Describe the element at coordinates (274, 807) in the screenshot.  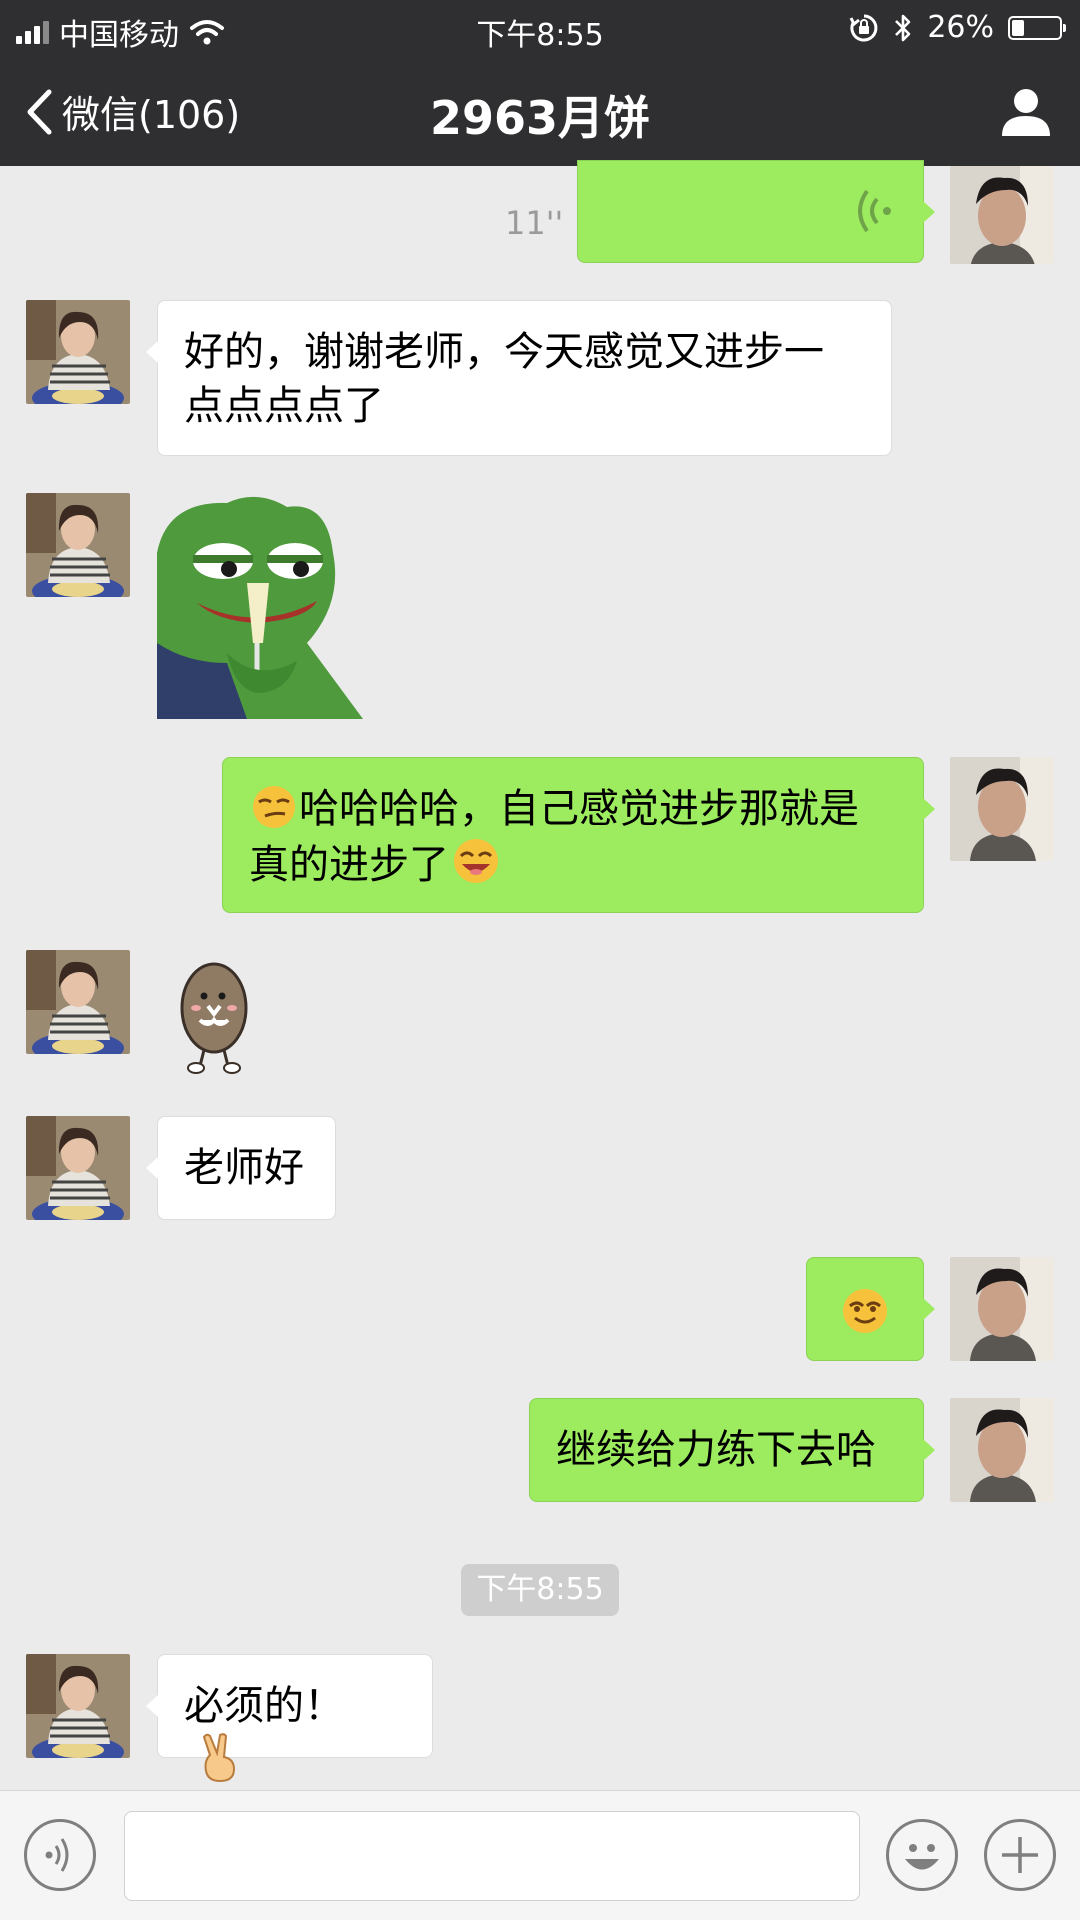
I see `smirk-emoji` at that location.